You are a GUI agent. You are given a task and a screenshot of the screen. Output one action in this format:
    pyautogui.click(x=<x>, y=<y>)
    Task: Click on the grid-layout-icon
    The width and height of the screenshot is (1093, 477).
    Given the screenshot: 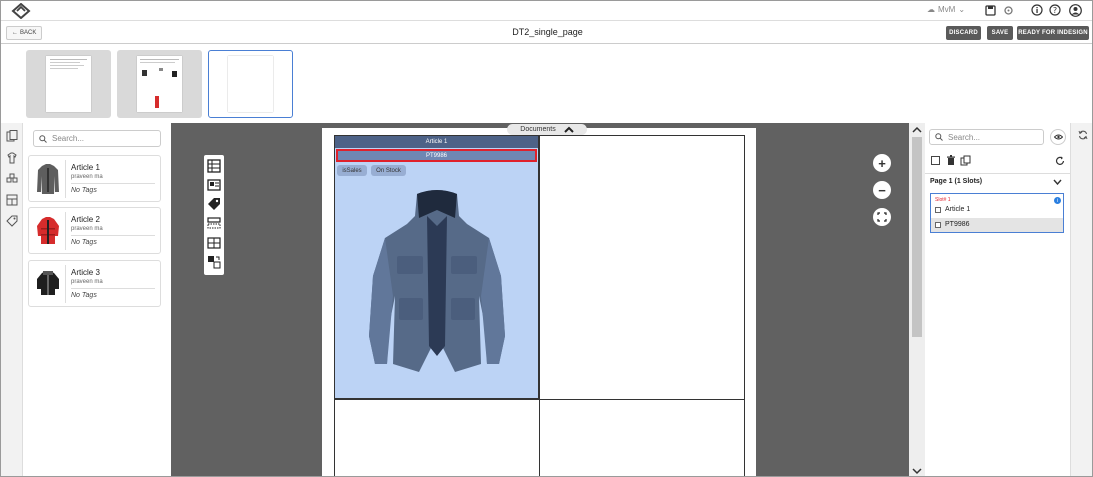 What is the action you would take?
    pyautogui.click(x=214, y=166)
    